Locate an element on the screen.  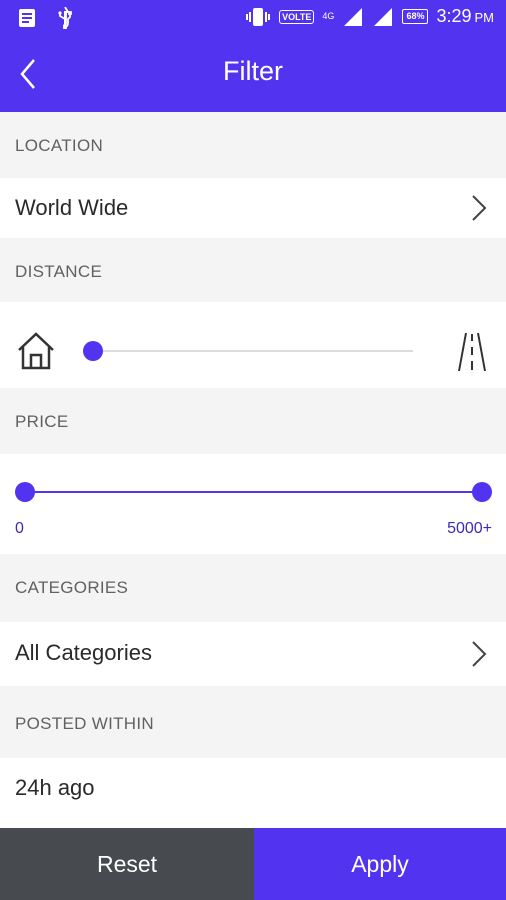
price-section-header: PRICE is located at coordinates (253, 421).